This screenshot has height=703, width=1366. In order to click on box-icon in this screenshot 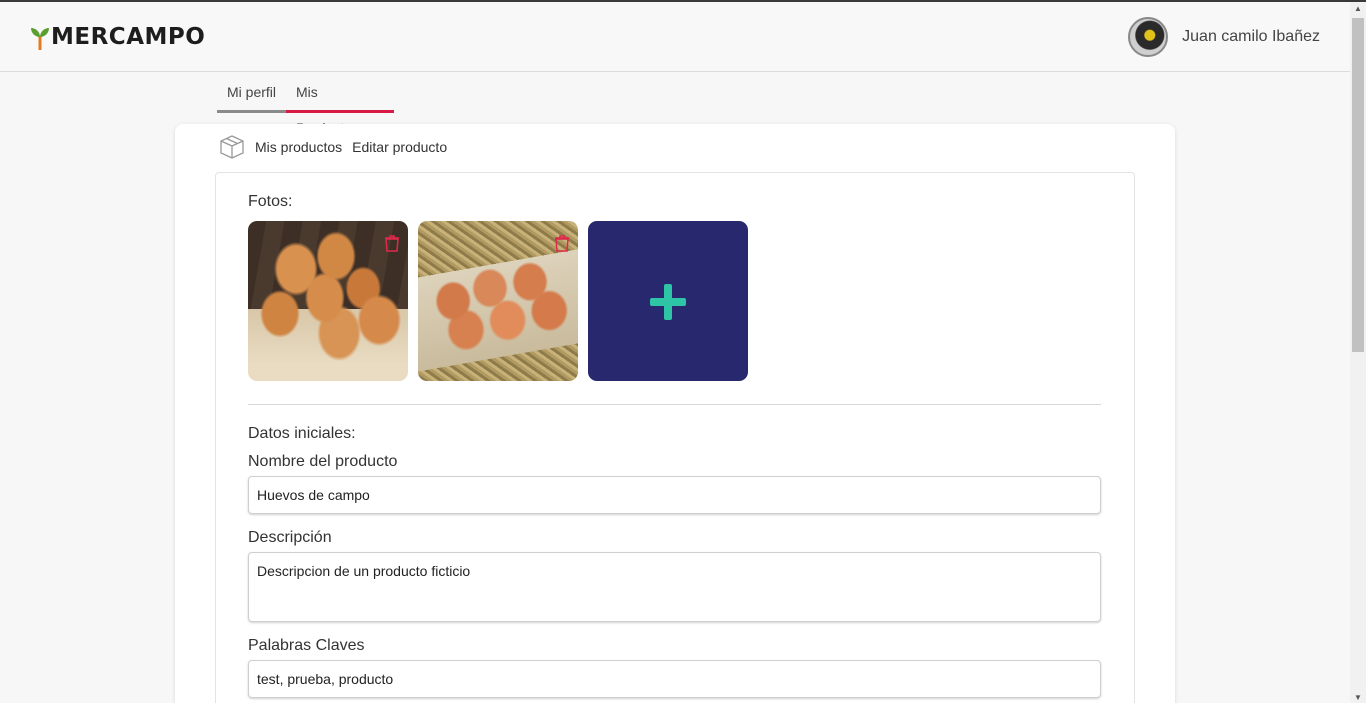, I will do `click(232, 147)`.